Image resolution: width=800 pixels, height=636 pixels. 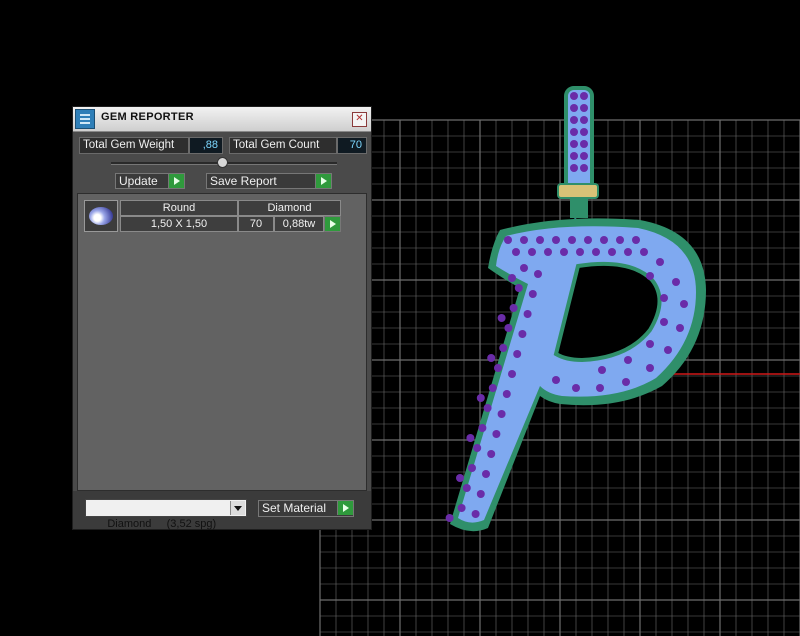 I want to click on gem-shape-header: Round, so click(x=179, y=208).